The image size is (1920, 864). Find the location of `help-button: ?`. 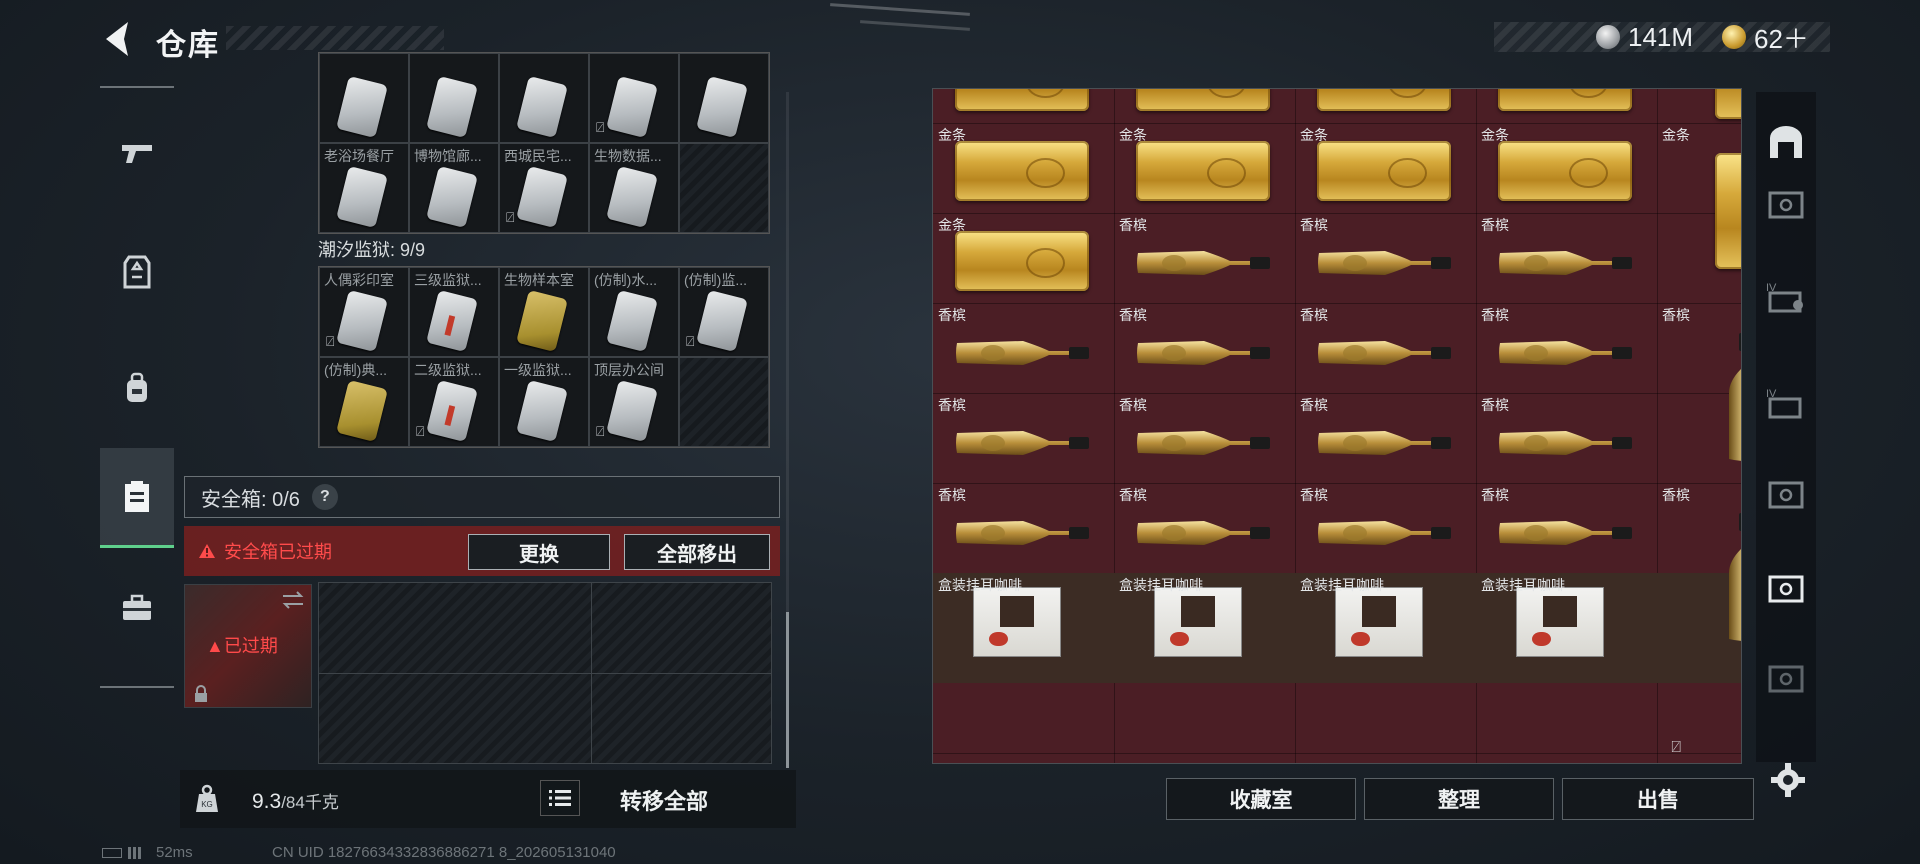

help-button: ? is located at coordinates (324, 497).